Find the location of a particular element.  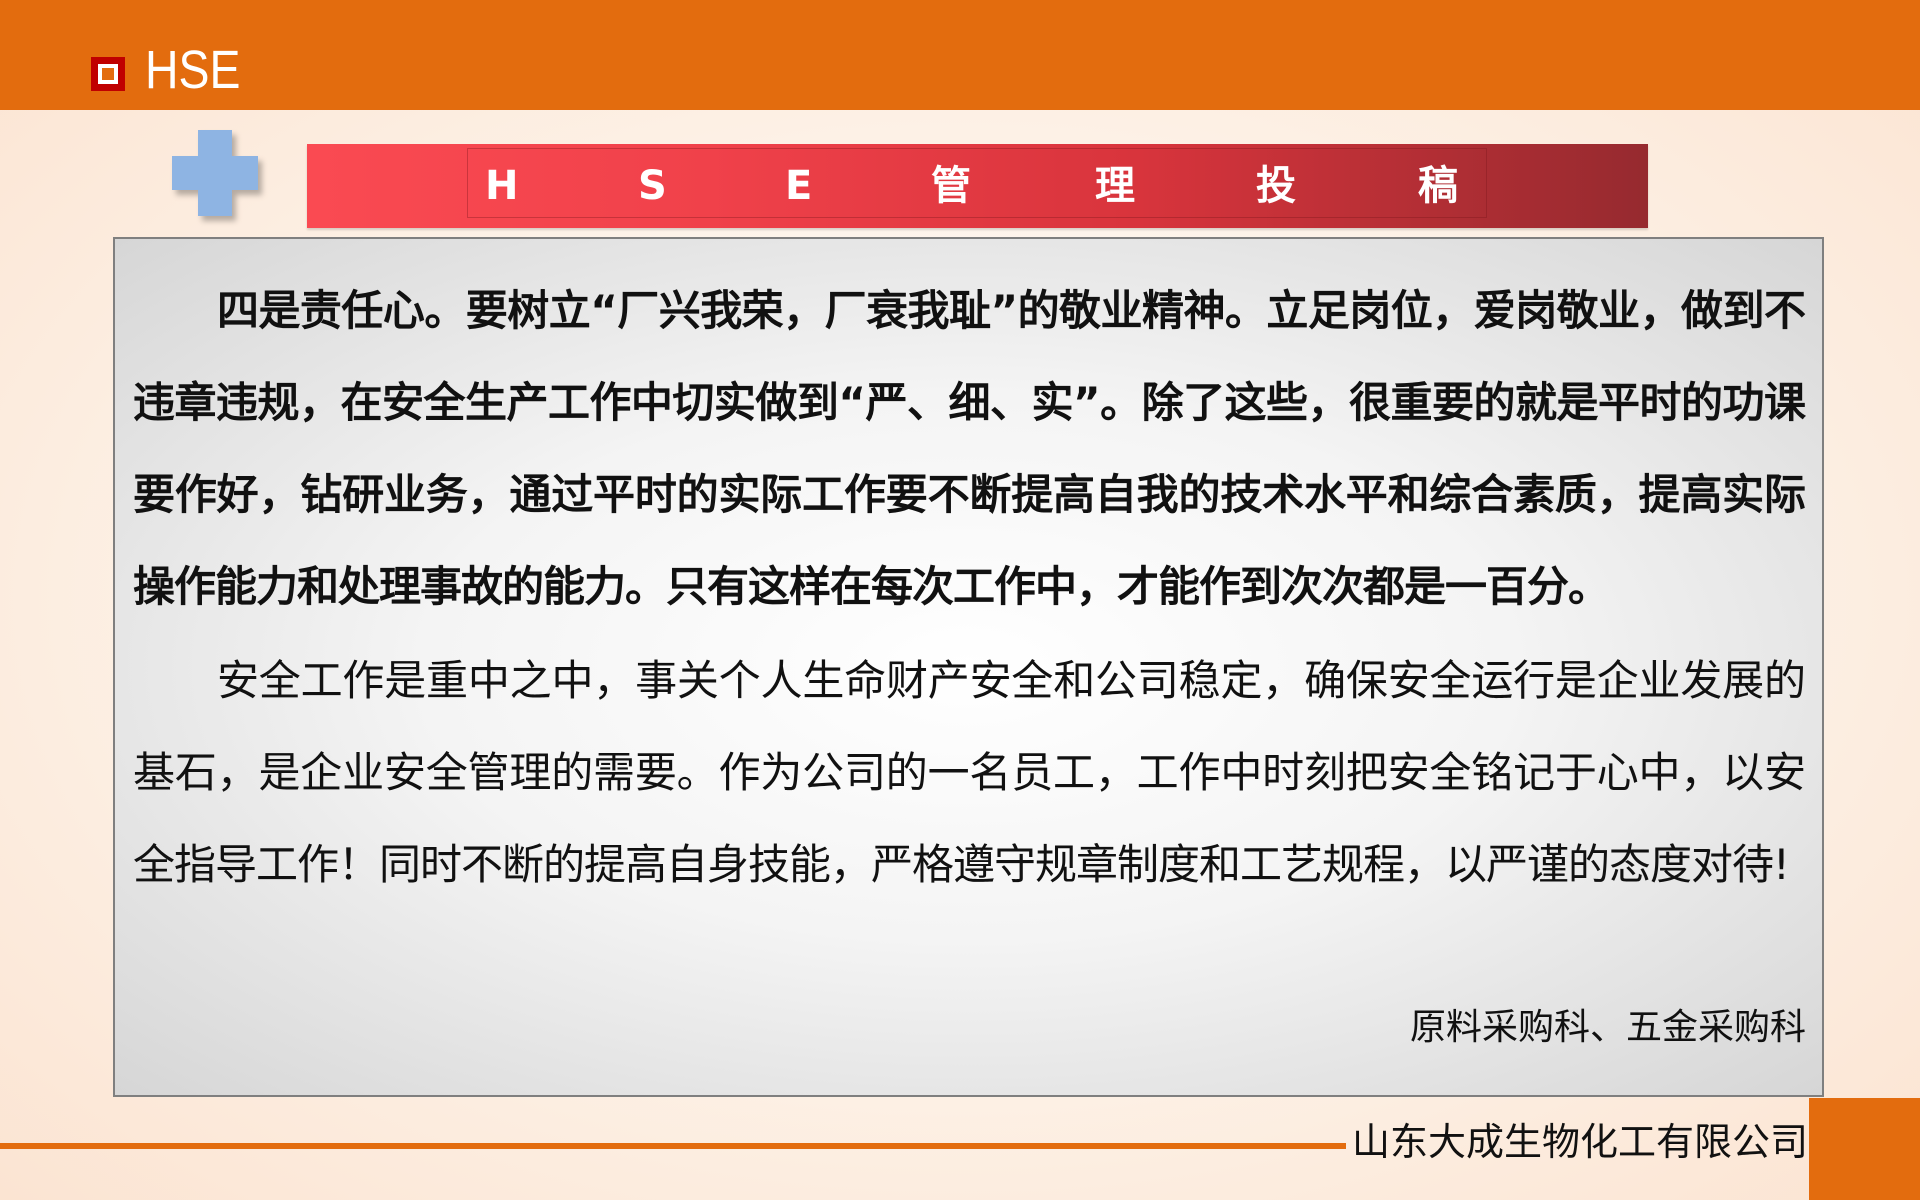

title-char: 投 is located at coordinates (1276, 186).